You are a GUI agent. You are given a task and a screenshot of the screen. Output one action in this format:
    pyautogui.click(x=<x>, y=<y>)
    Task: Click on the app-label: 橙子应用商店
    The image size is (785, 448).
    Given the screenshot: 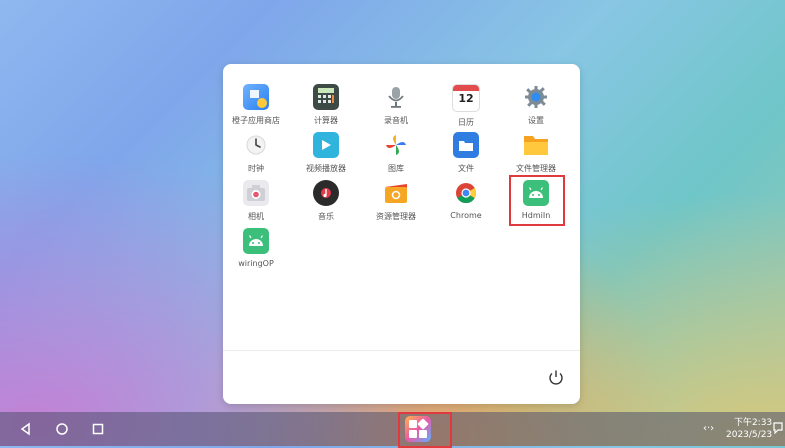 What is the action you would take?
    pyautogui.click(x=256, y=120)
    